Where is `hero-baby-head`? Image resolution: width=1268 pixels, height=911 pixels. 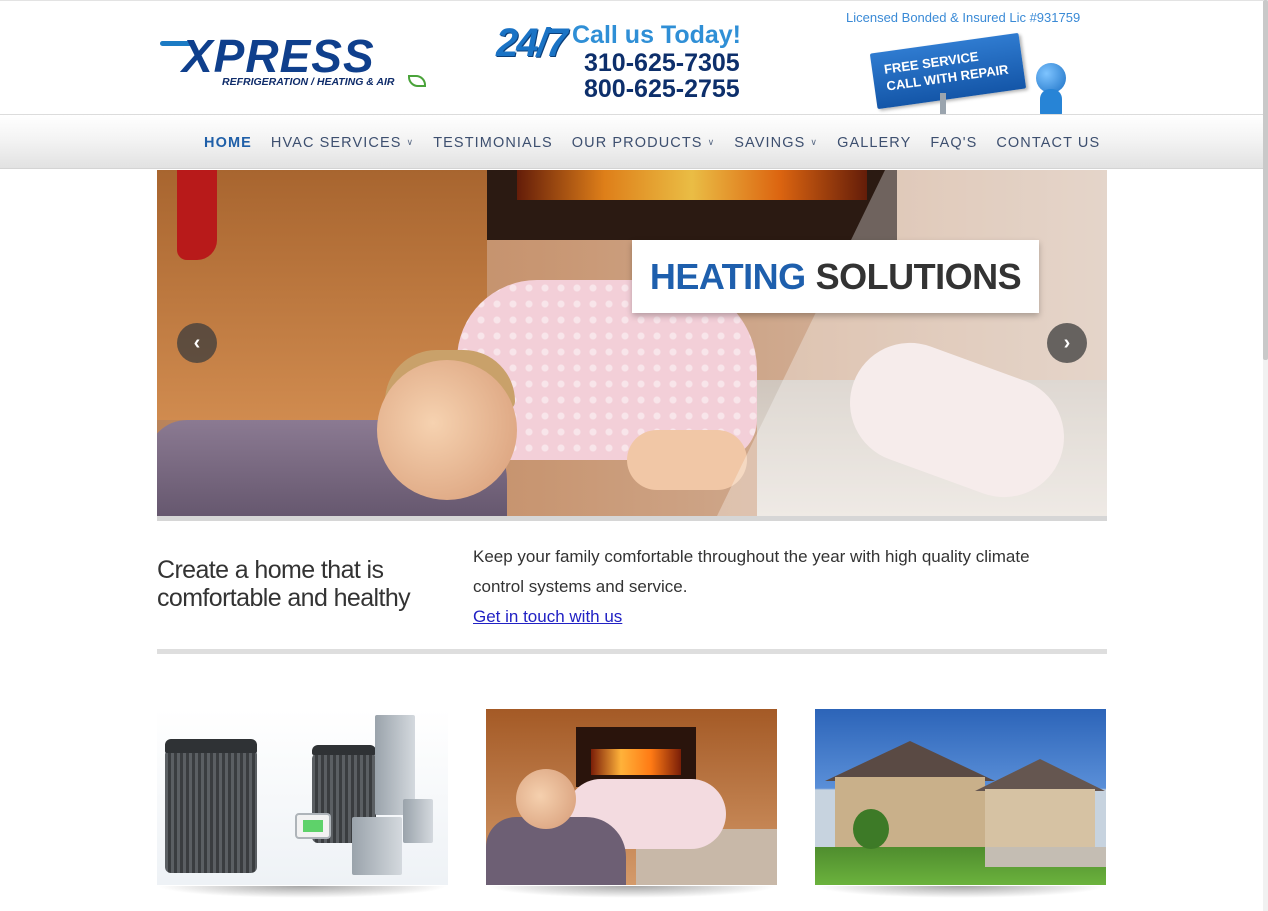
hero-baby-head is located at coordinates (447, 430).